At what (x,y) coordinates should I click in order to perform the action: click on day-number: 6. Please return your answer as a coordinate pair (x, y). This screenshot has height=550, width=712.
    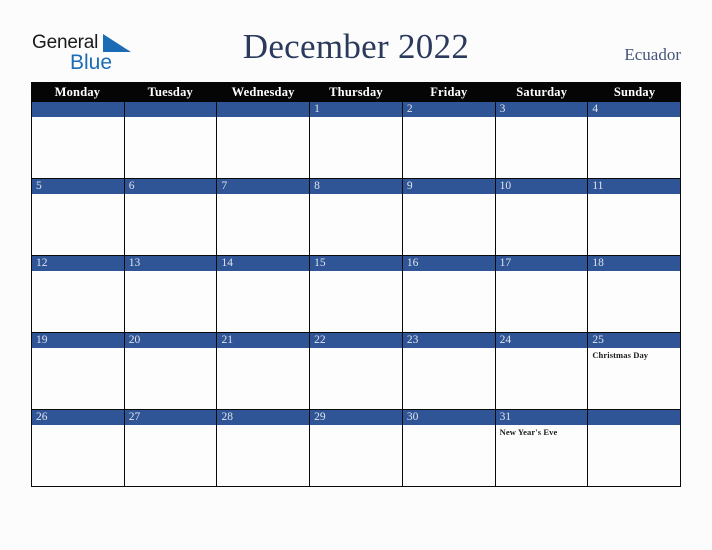
    Looking at the image, I should click on (131, 186).